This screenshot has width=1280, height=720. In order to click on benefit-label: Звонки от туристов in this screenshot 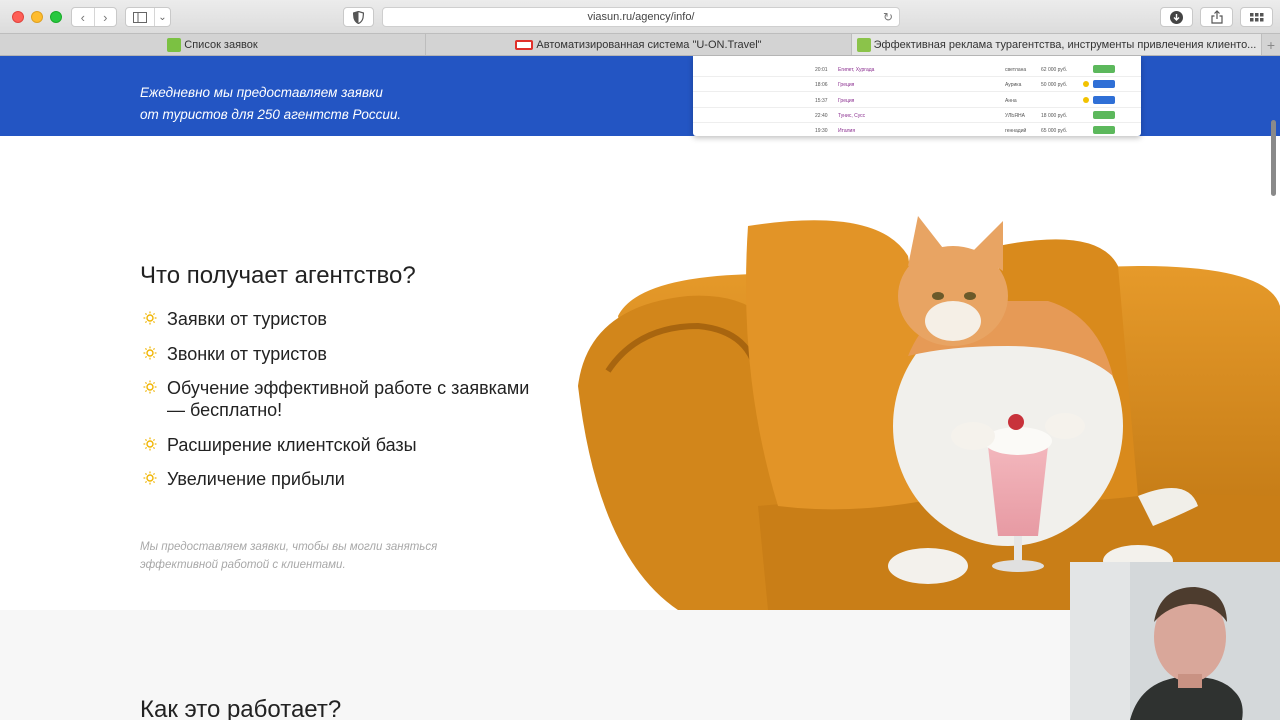, I will do `click(247, 353)`.